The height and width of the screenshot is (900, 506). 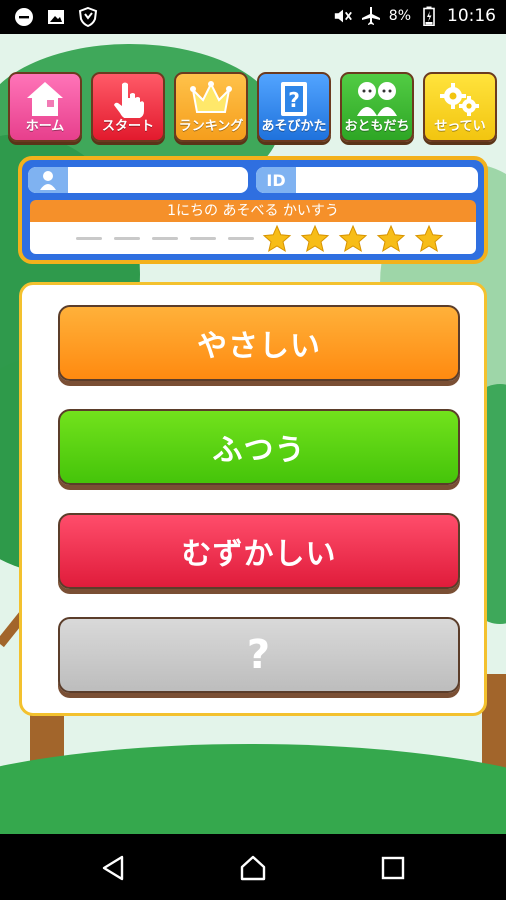 What do you see at coordinates (259, 655) in the screenshot?
I see `mystery-button: ?` at bounding box center [259, 655].